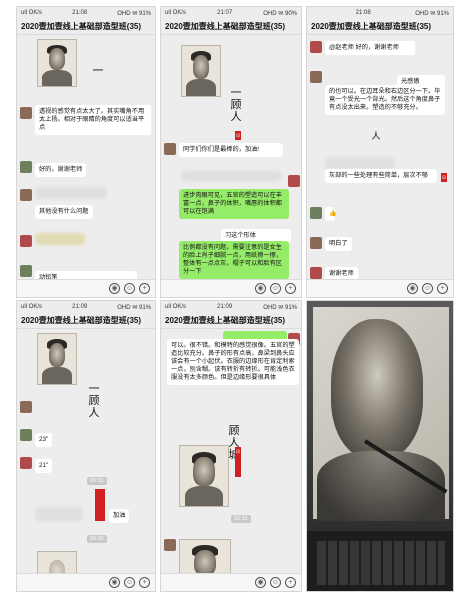 The width and height of the screenshot is (458, 597). I want to click on status-time: 21:07, so click(225, 13).